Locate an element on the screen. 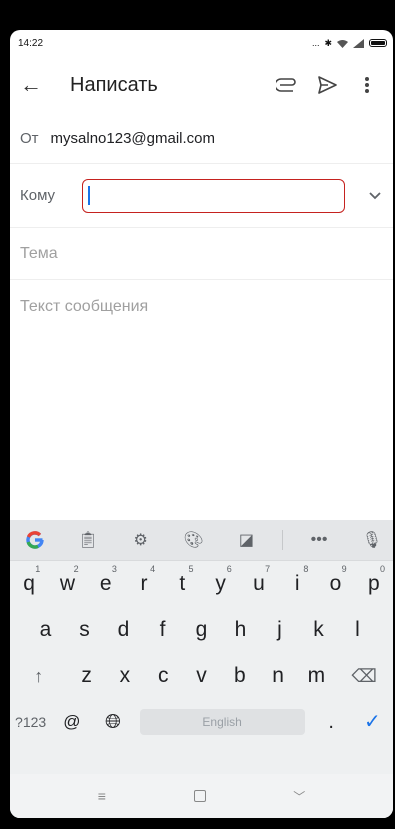 The height and width of the screenshot is (829, 395). backspace-icon: ⌫ is located at coordinates (364, 676).